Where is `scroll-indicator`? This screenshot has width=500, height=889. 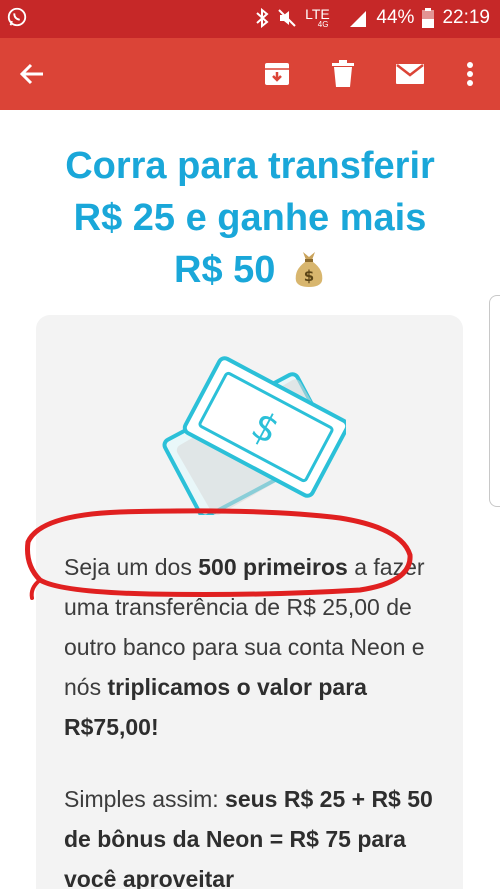
scroll-indicator is located at coordinates (494, 401).